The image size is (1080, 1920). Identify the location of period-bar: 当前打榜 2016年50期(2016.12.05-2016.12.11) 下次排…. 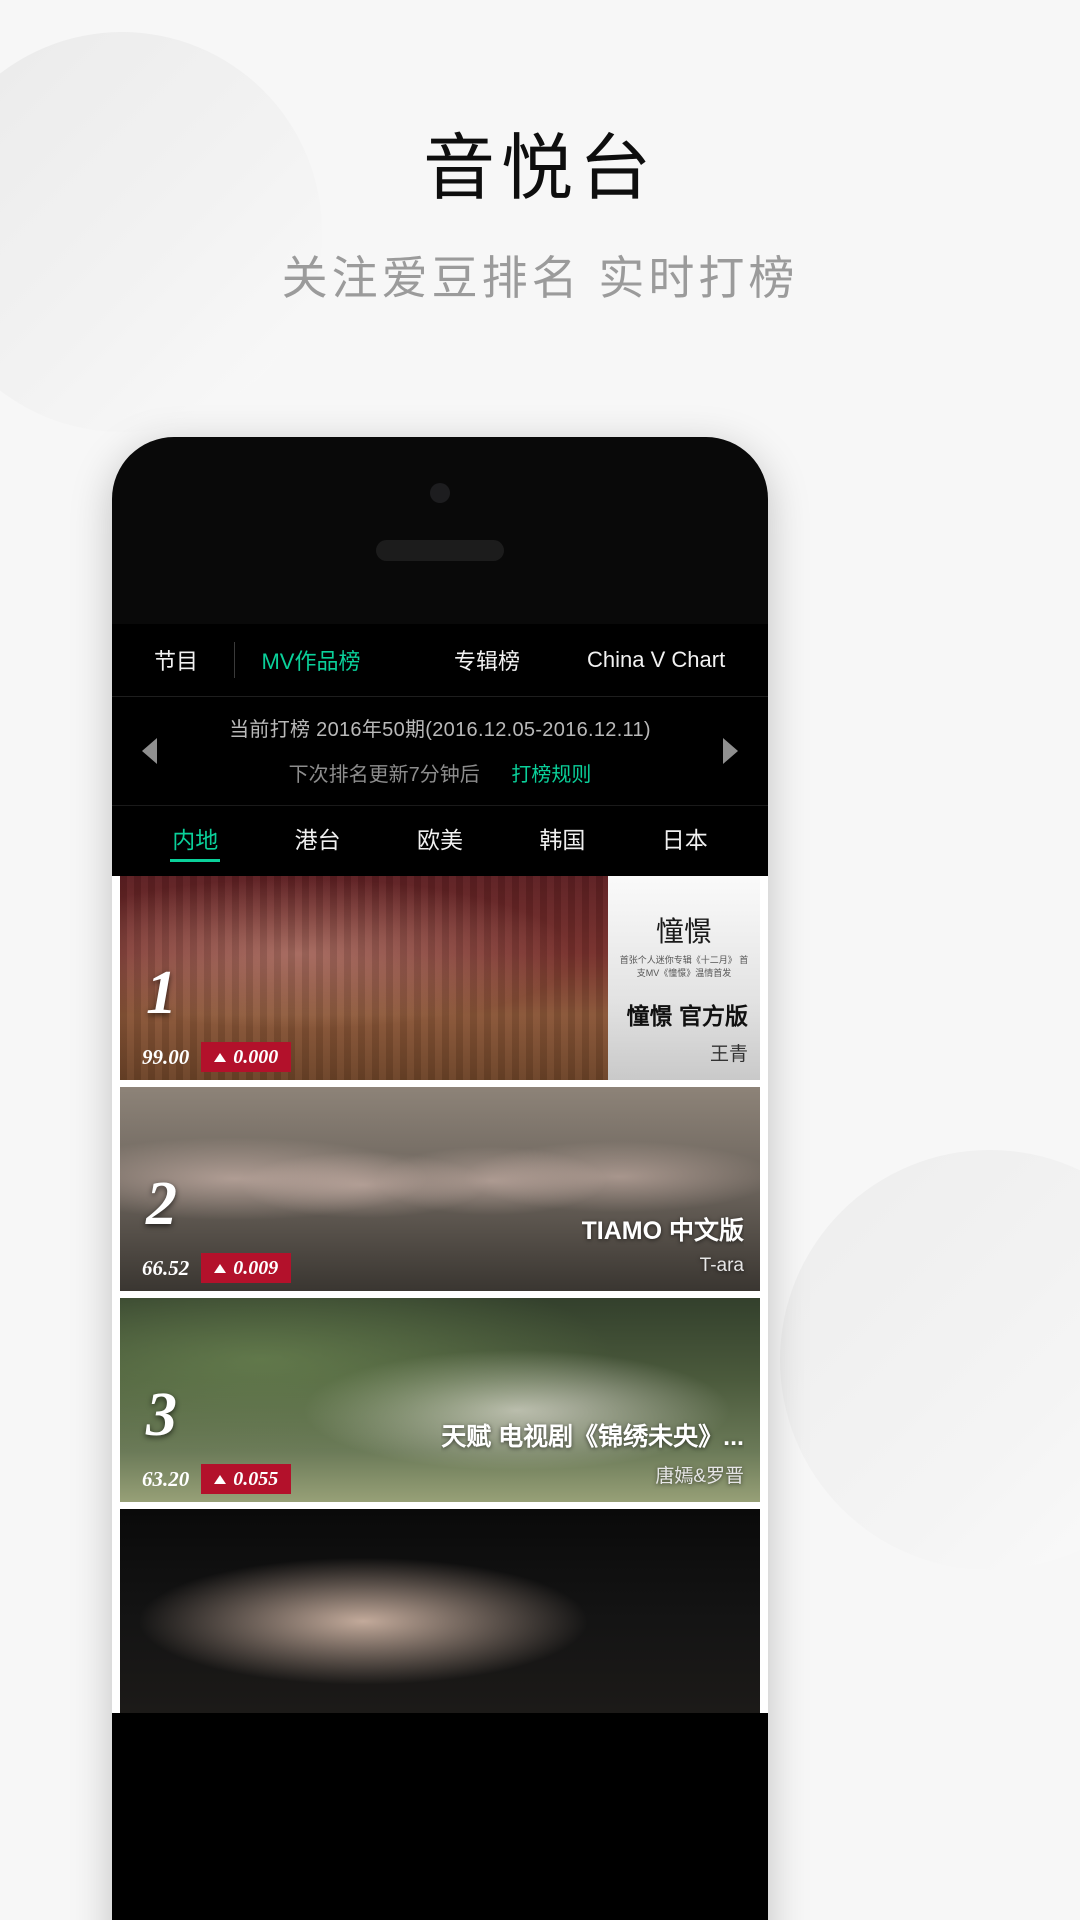
(440, 751).